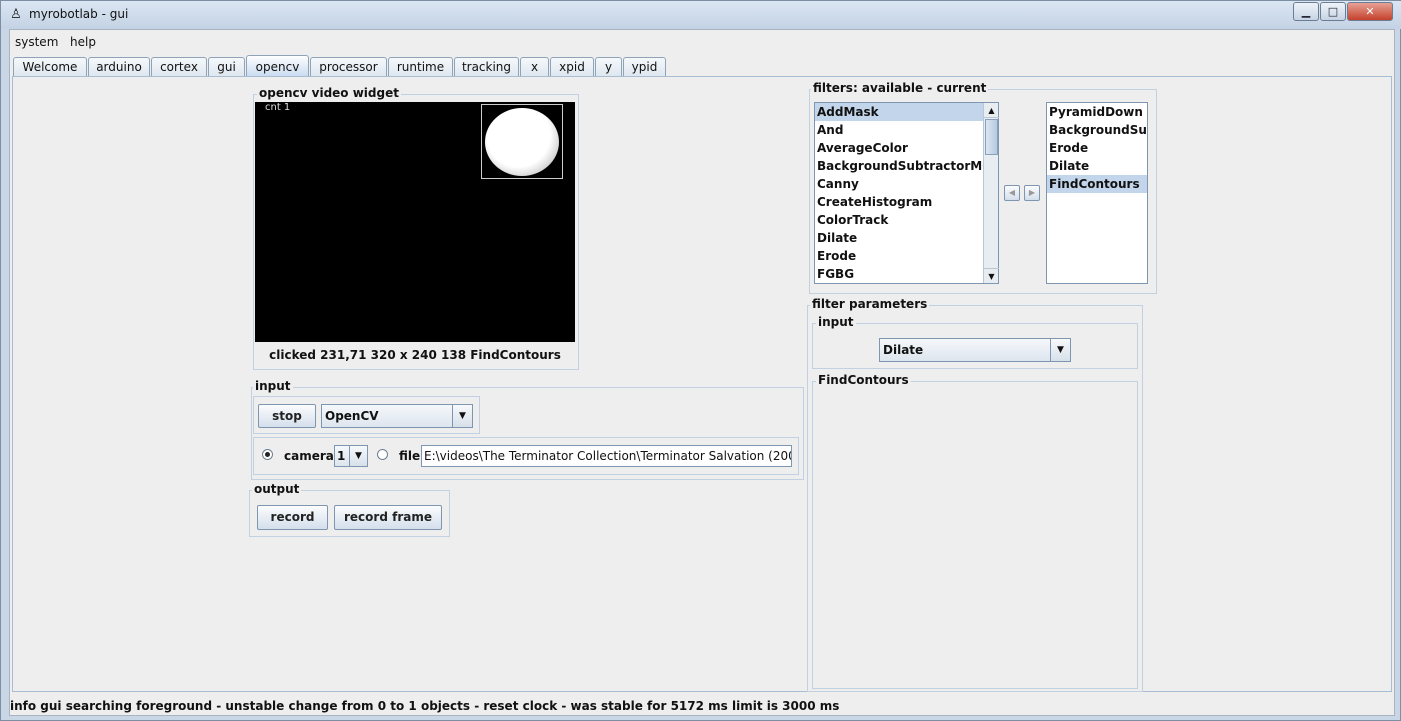 This screenshot has height=721, width=1401. I want to click on current-filter-item: Dilate, so click(1097, 166).